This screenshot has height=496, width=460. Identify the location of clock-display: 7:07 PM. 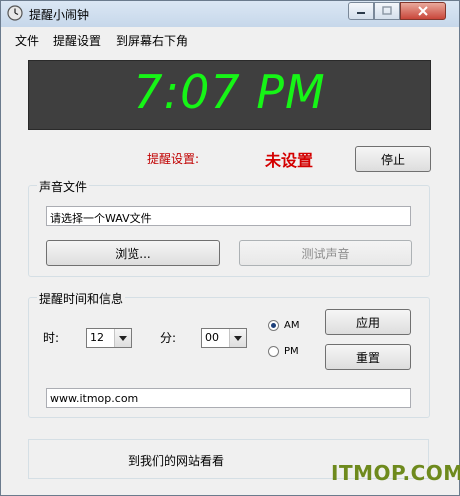
(229, 95).